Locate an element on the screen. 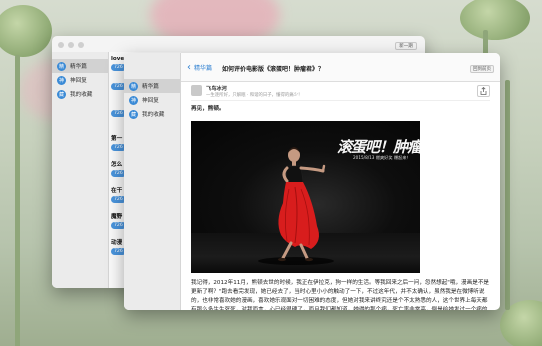 The image size is (542, 346). back-button: ‹ 精华篇 is located at coordinates (200, 67).